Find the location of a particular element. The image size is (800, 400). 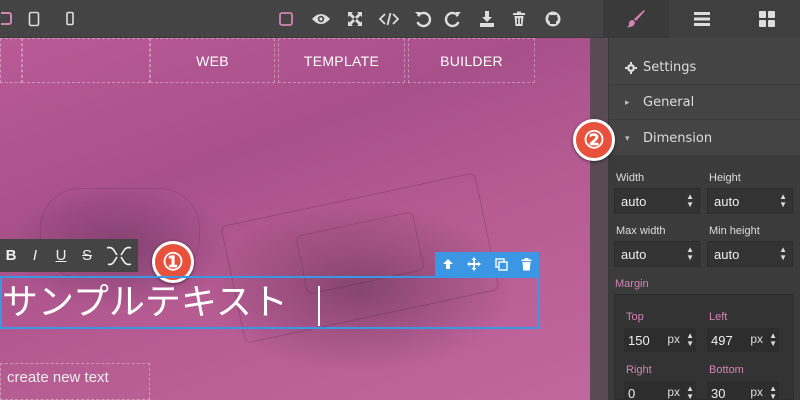

style-manager-tab is located at coordinates (636, 19).